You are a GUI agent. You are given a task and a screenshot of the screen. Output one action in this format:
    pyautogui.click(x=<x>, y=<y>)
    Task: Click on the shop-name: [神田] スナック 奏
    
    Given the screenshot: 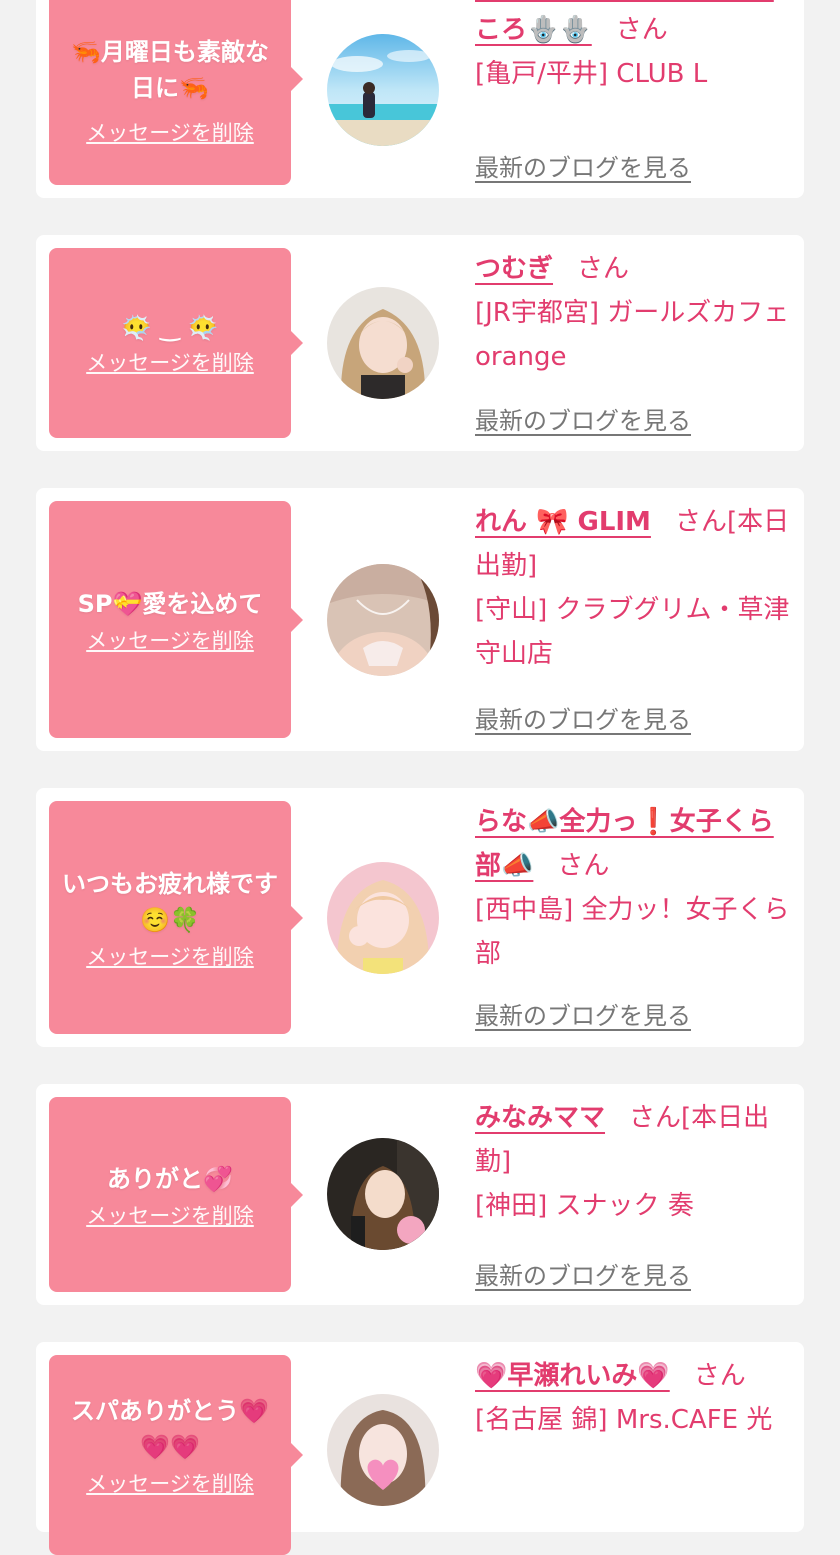 What is the action you would take?
    pyautogui.click(x=584, y=1206)
    